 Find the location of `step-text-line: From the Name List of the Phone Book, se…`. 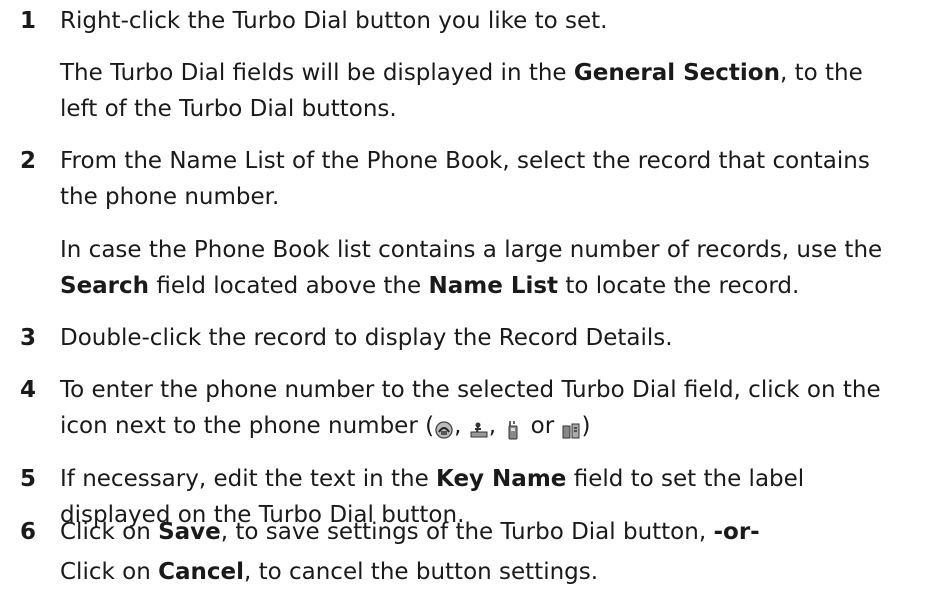

step-text-line: From the Name List of the Phone Book, se… is located at coordinates (465, 161).